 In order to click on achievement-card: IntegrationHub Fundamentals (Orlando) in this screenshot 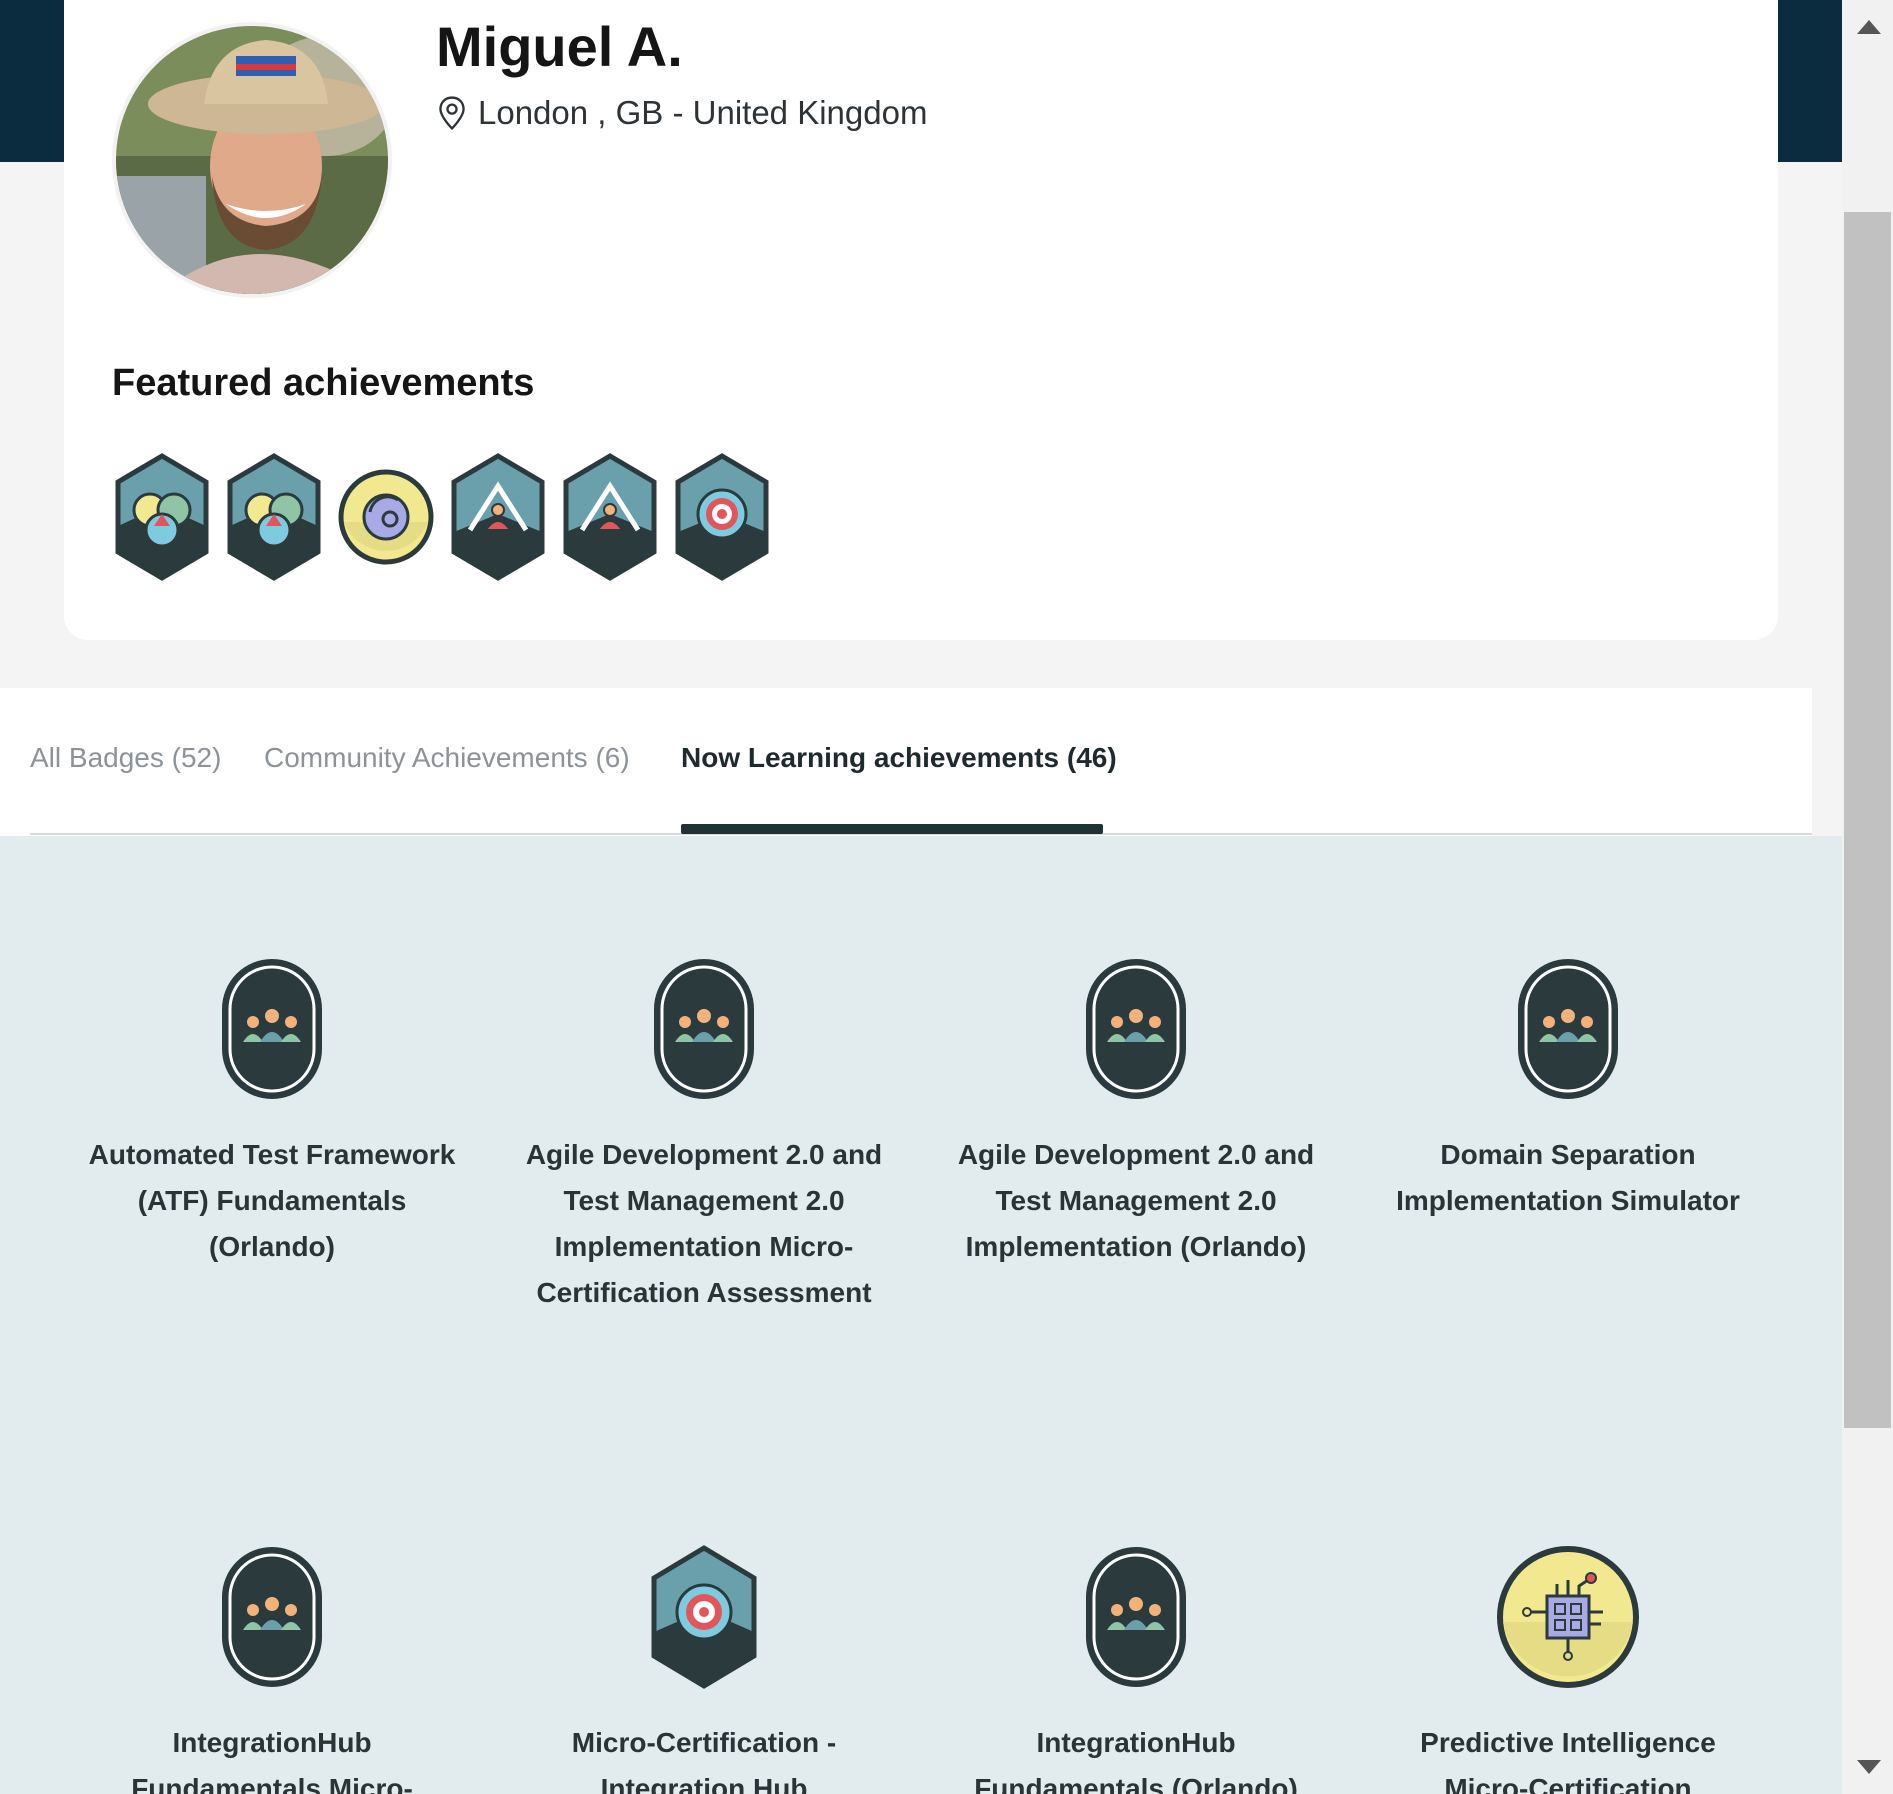, I will do `click(1136, 1669)`.